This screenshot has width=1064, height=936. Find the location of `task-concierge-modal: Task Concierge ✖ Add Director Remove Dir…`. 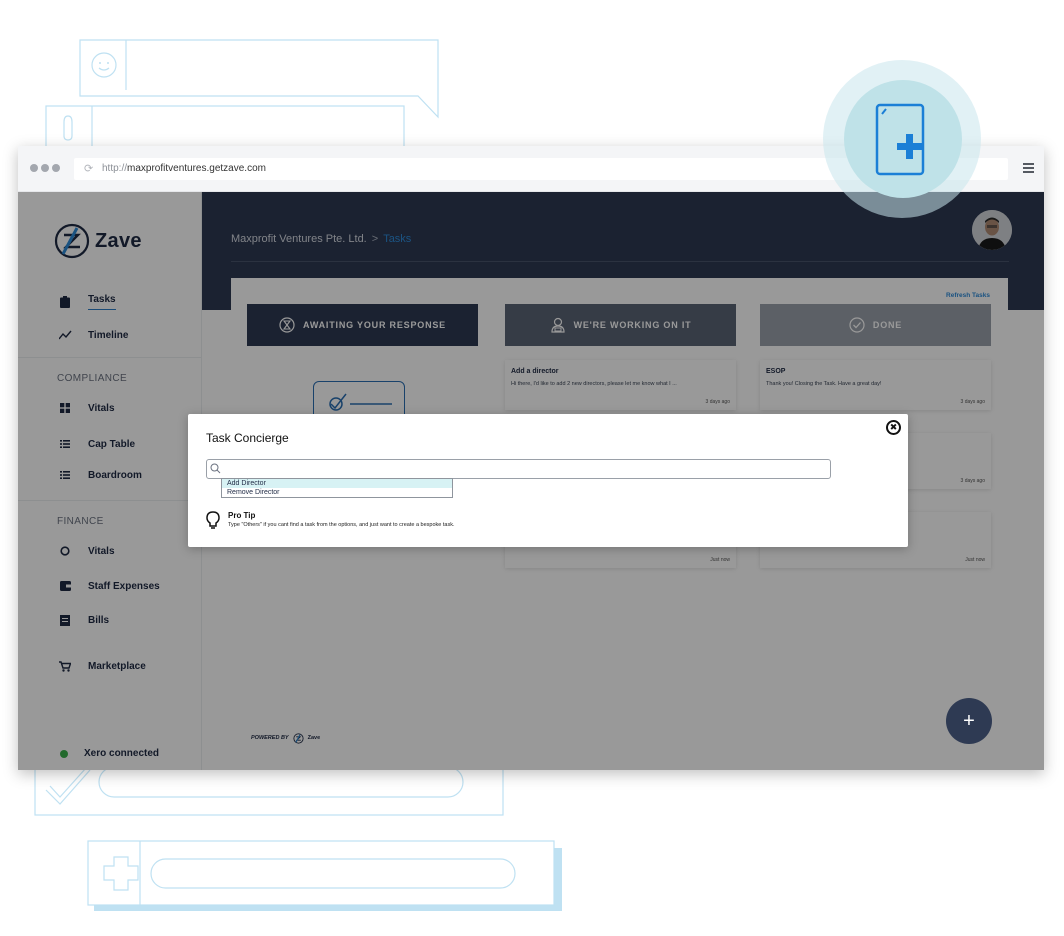

task-concierge-modal: Task Concierge ✖ Add Director Remove Dir… is located at coordinates (548, 480).